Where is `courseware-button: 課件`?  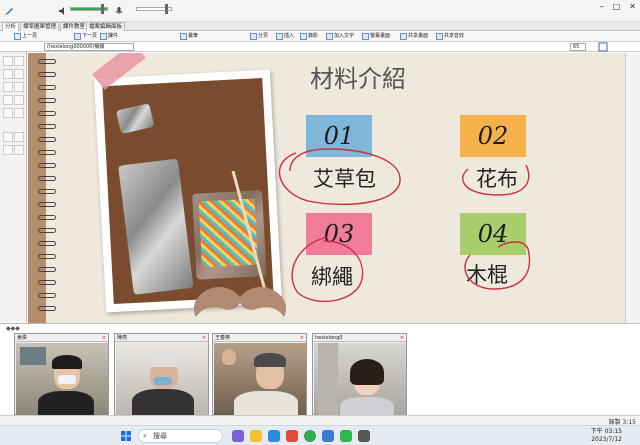 courseware-button: 課件 is located at coordinates (109, 36).